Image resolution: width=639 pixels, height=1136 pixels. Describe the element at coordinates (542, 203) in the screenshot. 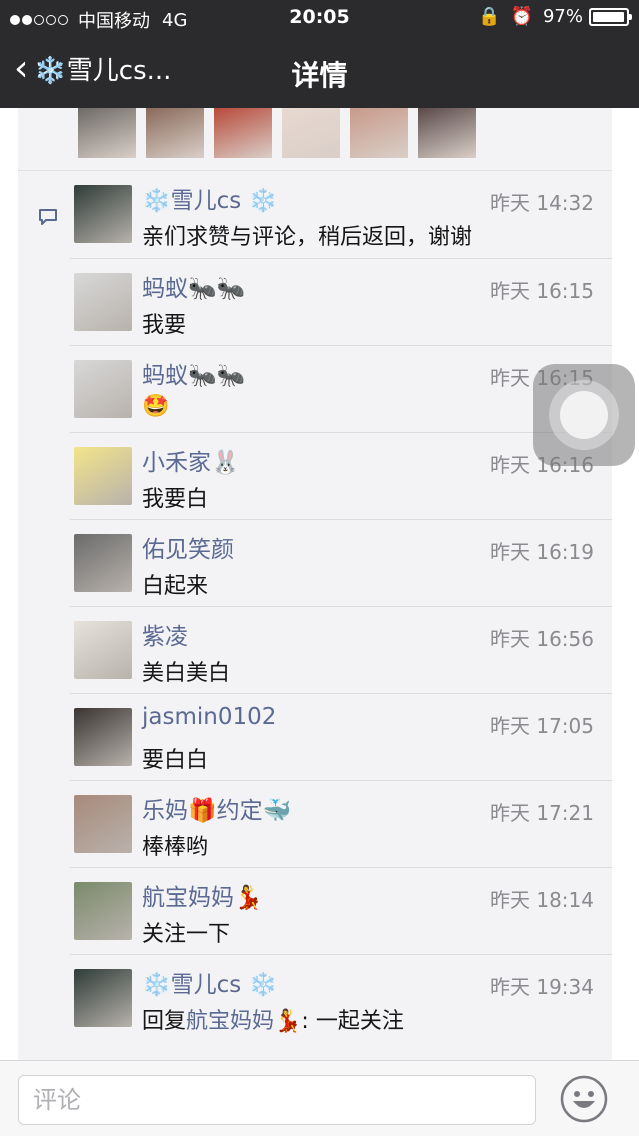

I see `comment-time: 昨天 14:32` at that location.